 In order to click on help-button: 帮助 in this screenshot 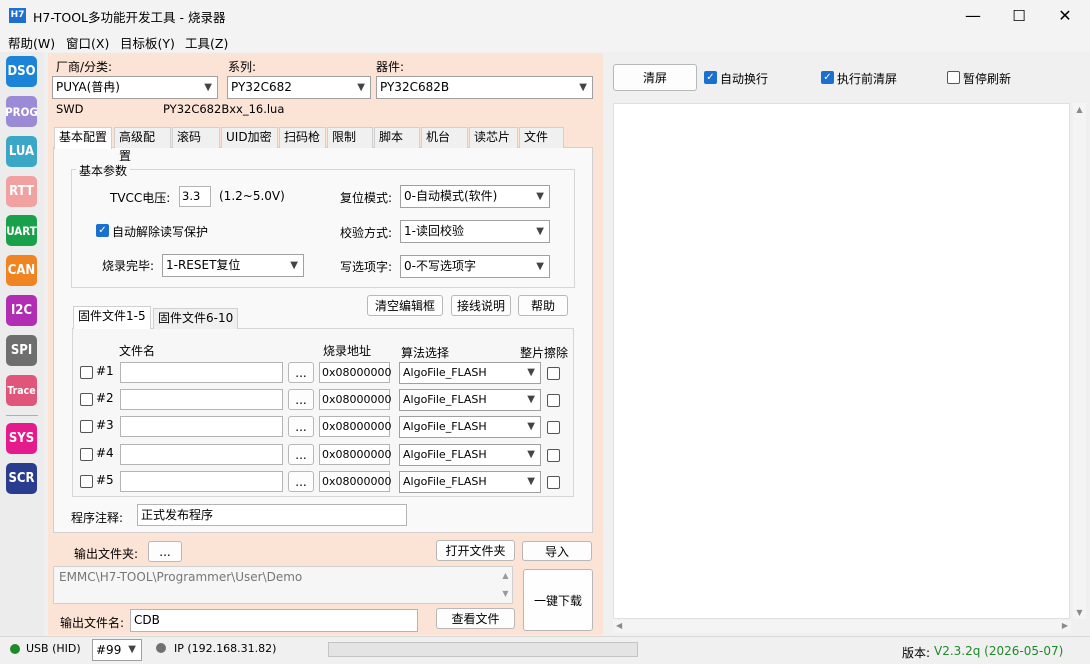, I will do `click(543, 305)`.